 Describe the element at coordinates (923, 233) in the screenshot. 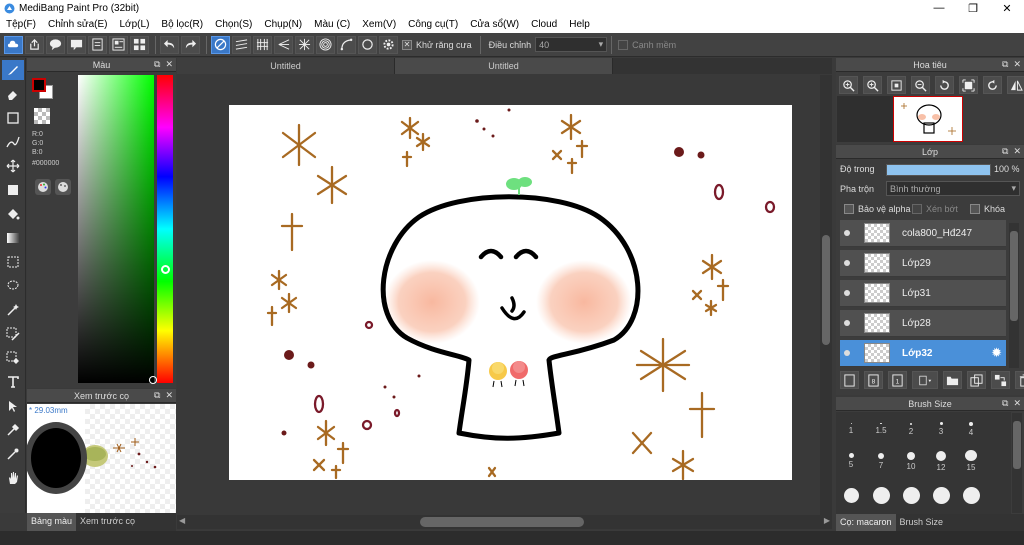

I see `layer-item: cola800_Hđ247` at that location.